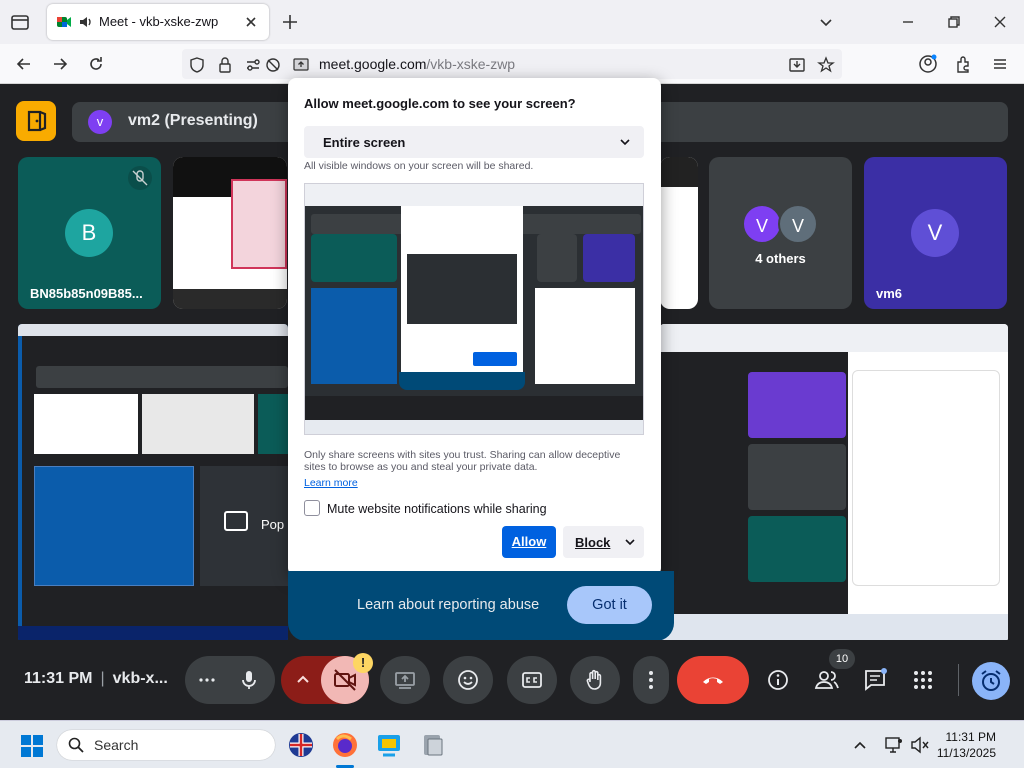 The height and width of the screenshot is (768, 1024). What do you see at coordinates (230, 299) in the screenshot?
I see `thumbnail-taskbar` at bounding box center [230, 299].